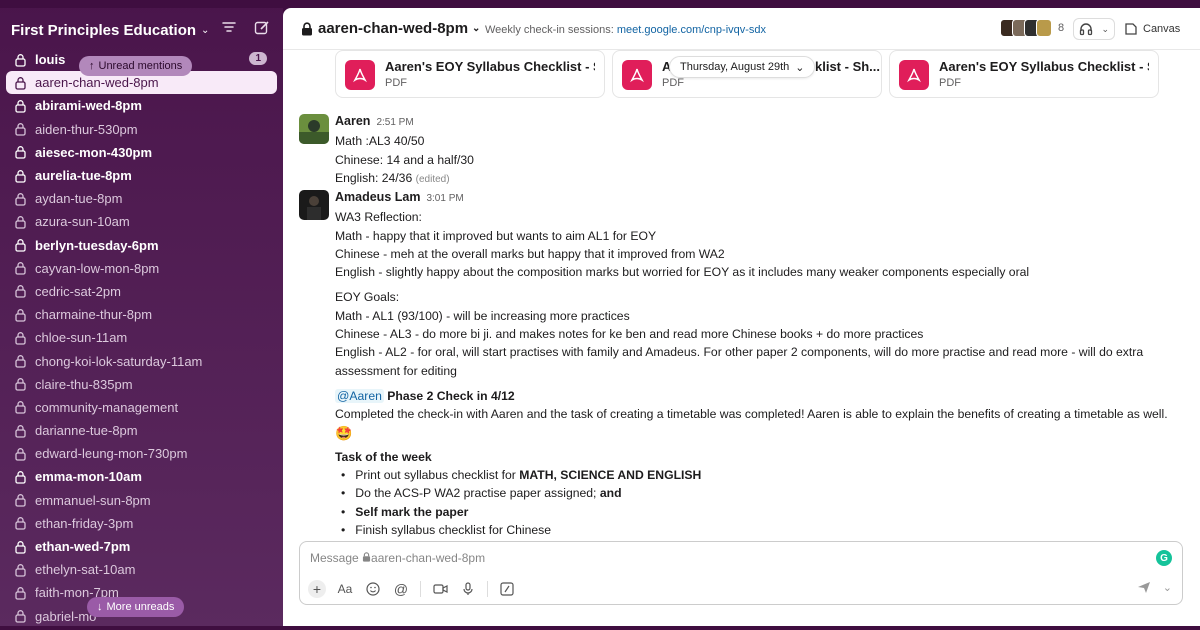  Describe the element at coordinates (83, 176) in the screenshot. I see `sidebar-channel-label: aurelia-tue-8pm` at that location.